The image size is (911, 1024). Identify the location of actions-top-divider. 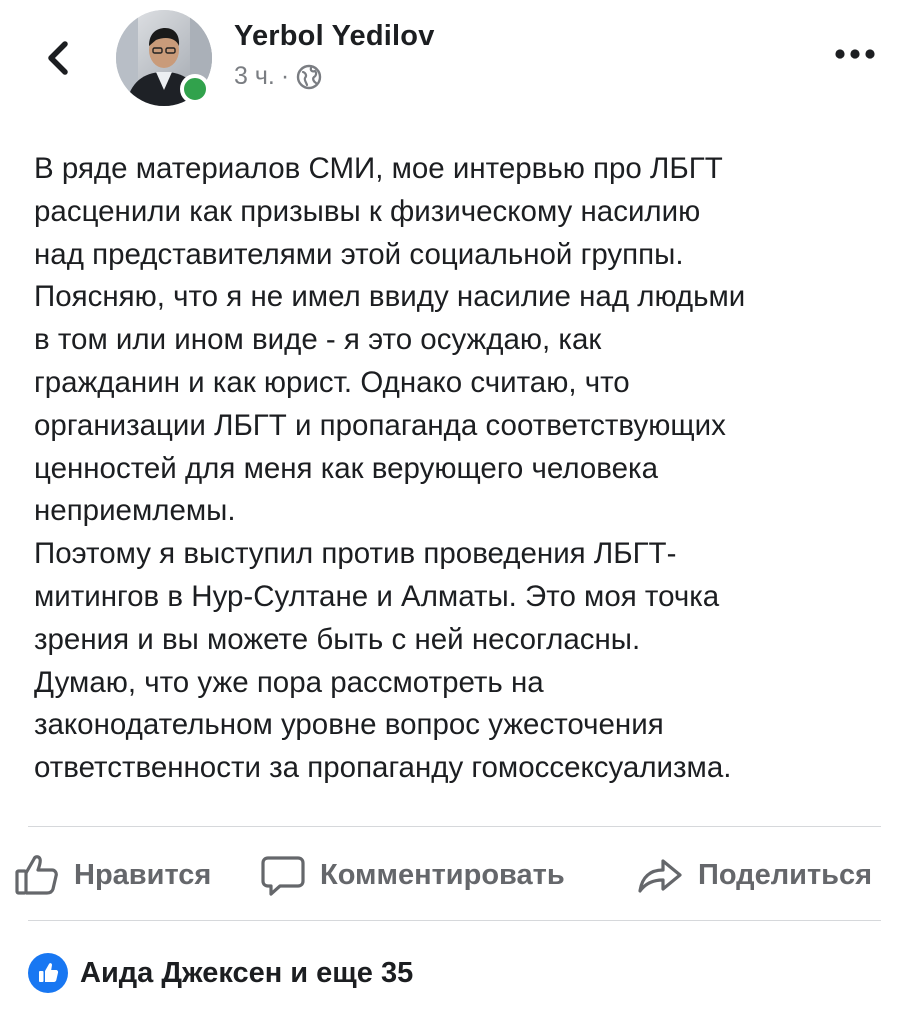
(454, 826).